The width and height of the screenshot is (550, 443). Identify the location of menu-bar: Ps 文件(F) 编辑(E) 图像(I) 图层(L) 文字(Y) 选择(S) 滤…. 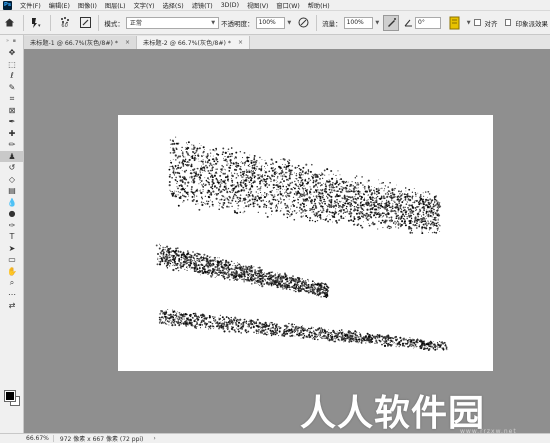
(275, 5).